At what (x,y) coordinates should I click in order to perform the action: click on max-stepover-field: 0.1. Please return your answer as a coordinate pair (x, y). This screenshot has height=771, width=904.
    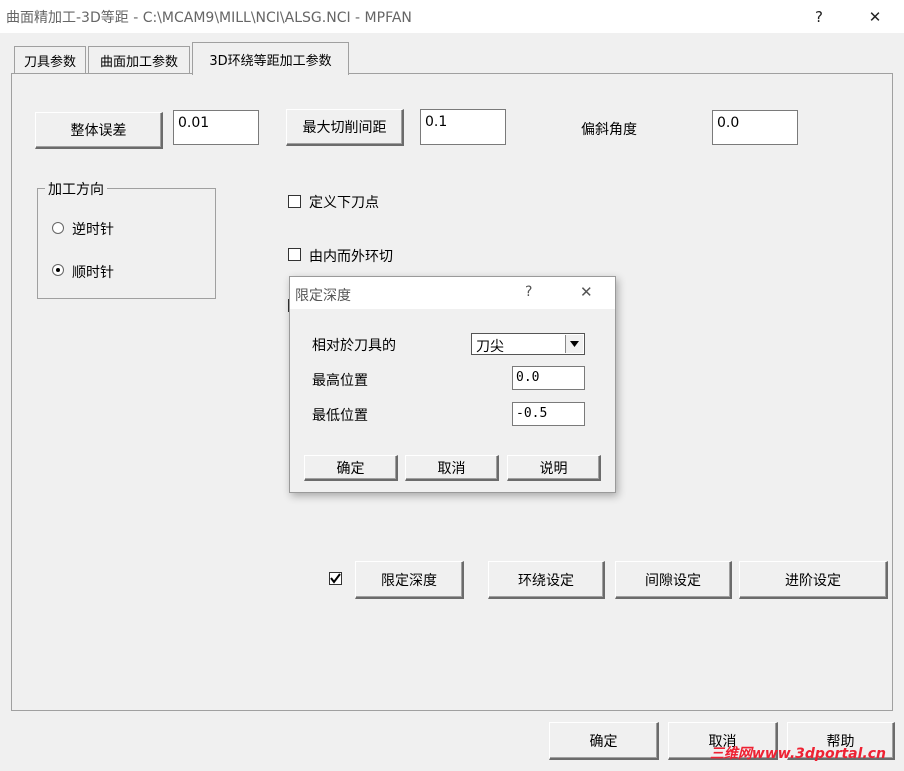
    Looking at the image, I should click on (463, 127).